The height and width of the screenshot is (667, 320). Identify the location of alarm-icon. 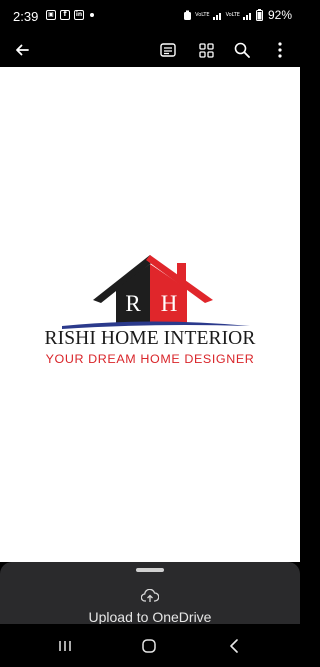
(188, 15).